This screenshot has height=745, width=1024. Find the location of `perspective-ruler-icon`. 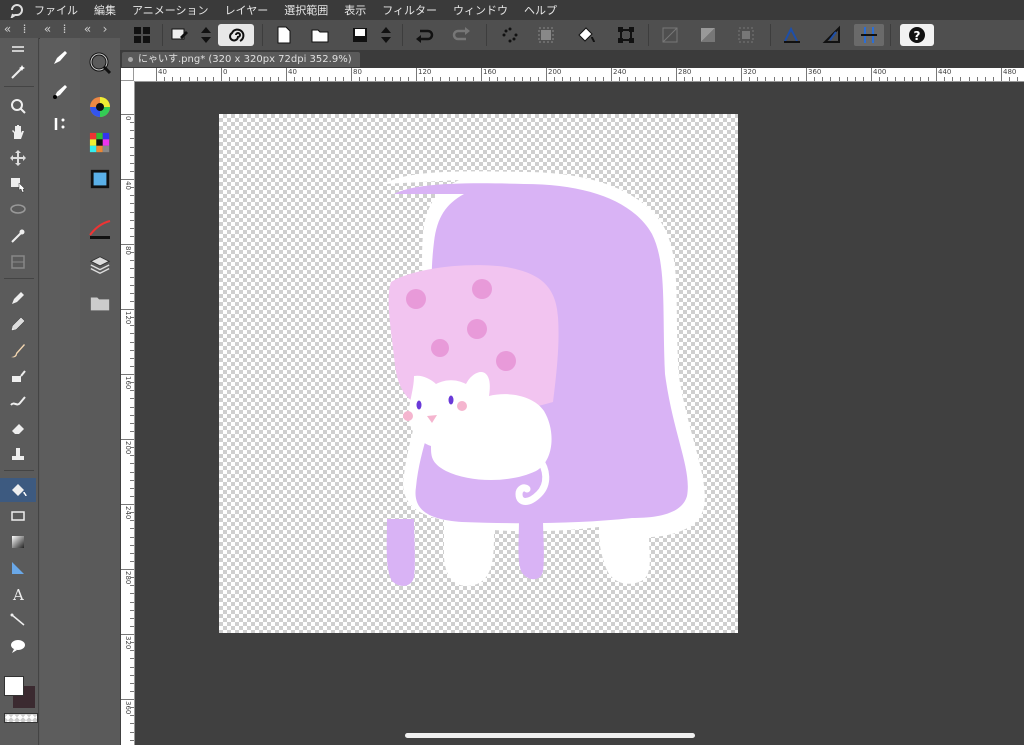

perspective-ruler-icon is located at coordinates (832, 35).